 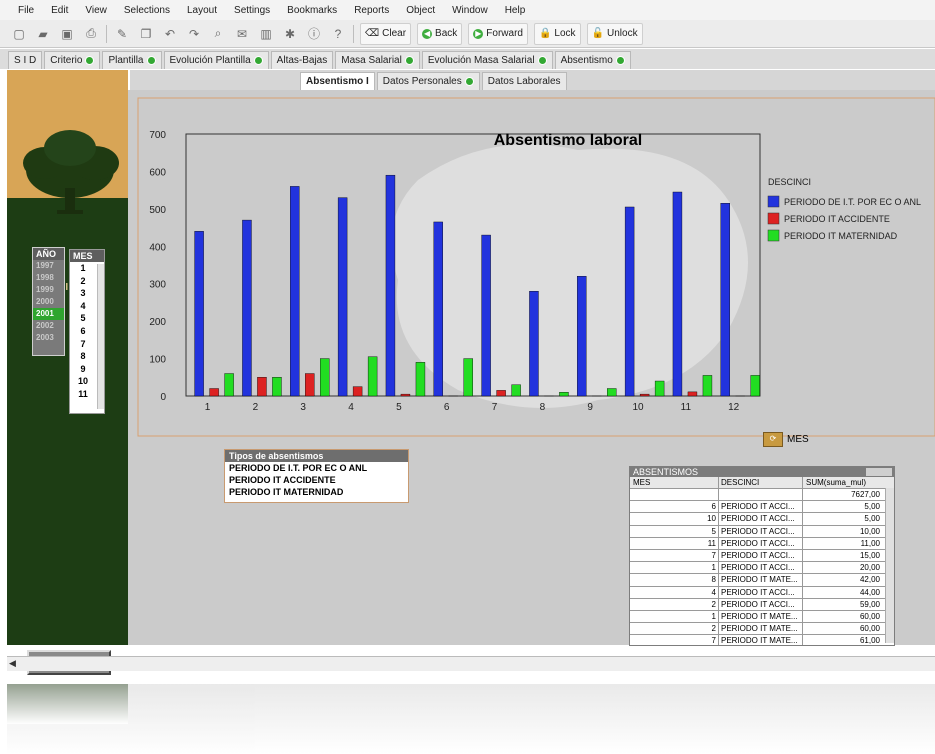 I want to click on menu-item-settings: Settings, so click(x=252, y=10).